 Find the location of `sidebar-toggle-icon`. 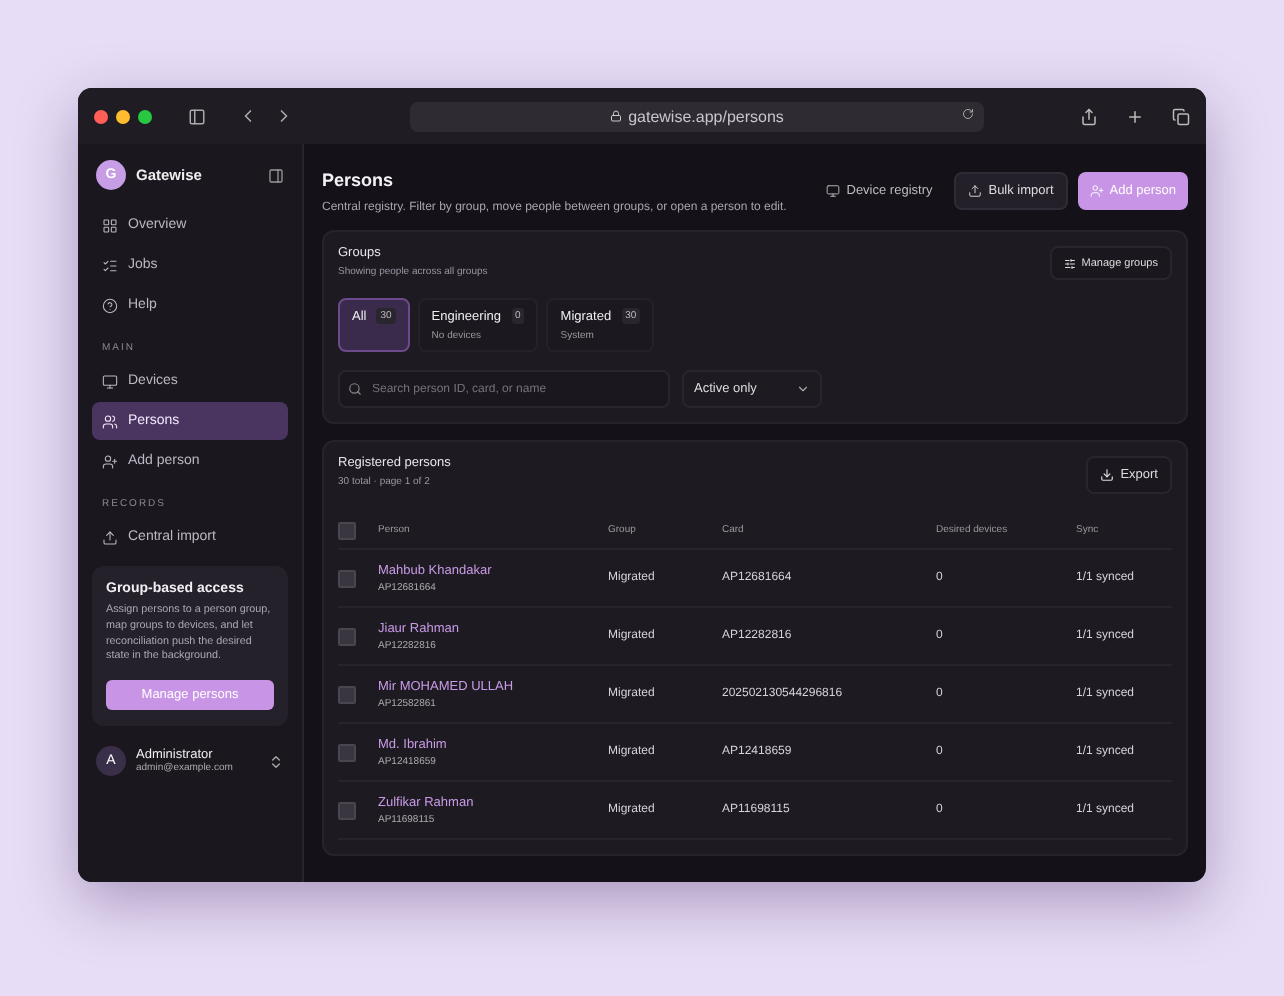

sidebar-toggle-icon is located at coordinates (197, 116).